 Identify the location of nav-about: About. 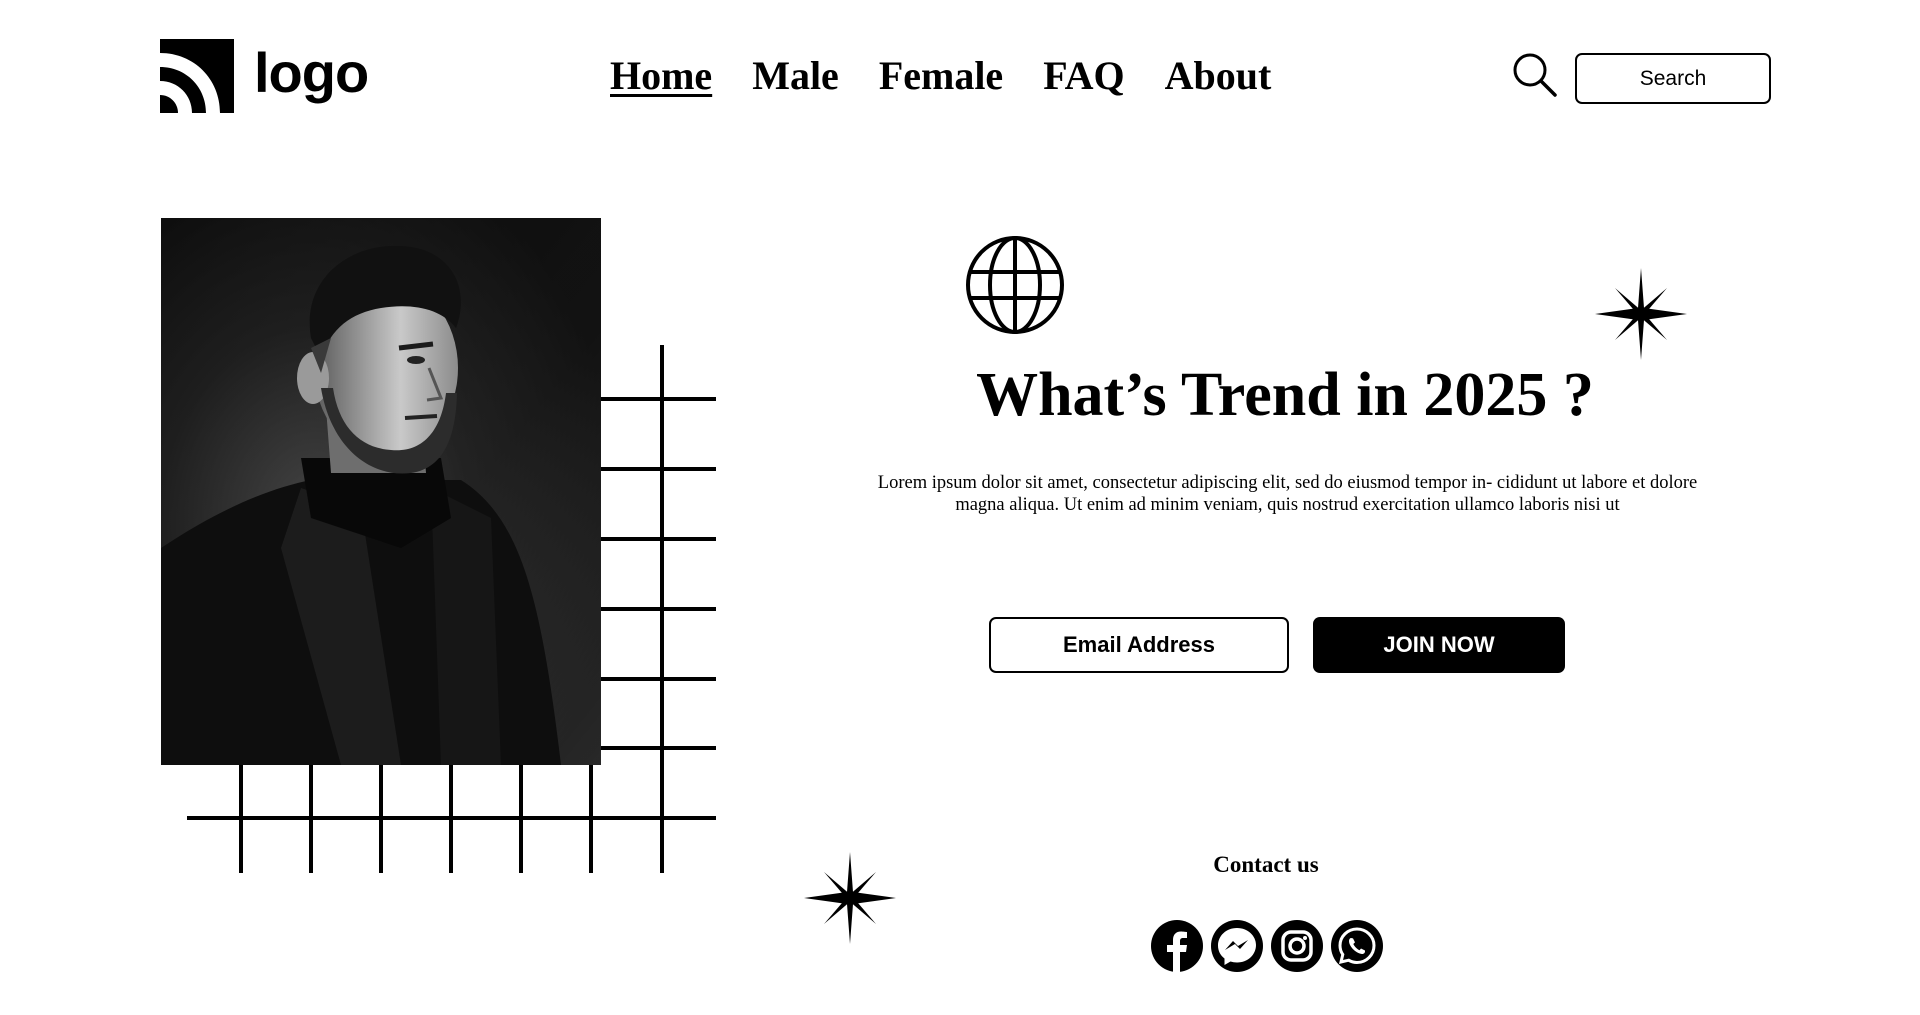
(1218, 76).